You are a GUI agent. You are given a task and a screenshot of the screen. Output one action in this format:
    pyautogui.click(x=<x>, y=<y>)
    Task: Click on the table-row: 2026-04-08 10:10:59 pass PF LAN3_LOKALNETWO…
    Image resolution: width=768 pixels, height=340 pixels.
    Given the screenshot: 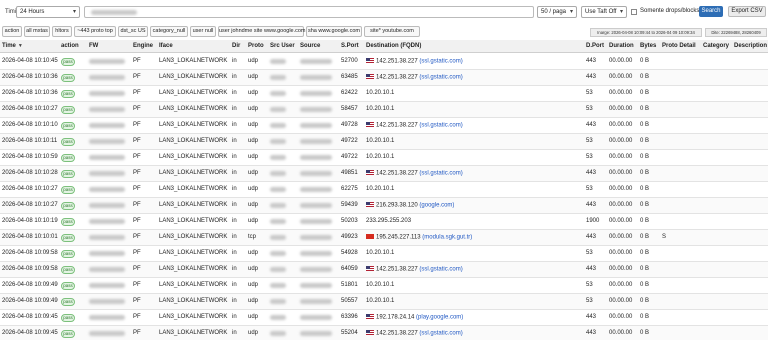 What is the action you would take?
    pyautogui.click(x=384, y=158)
    